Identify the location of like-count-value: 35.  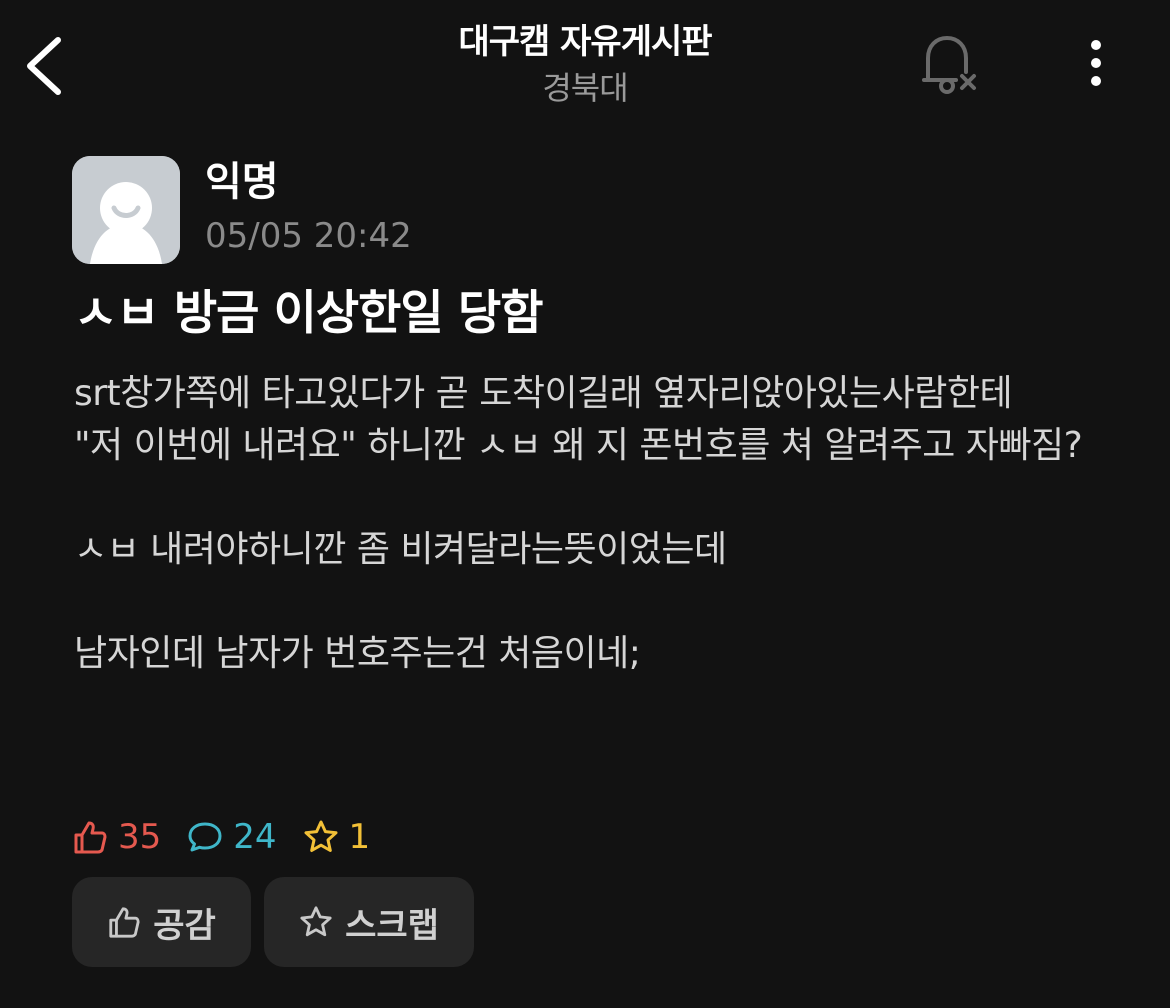
(140, 837).